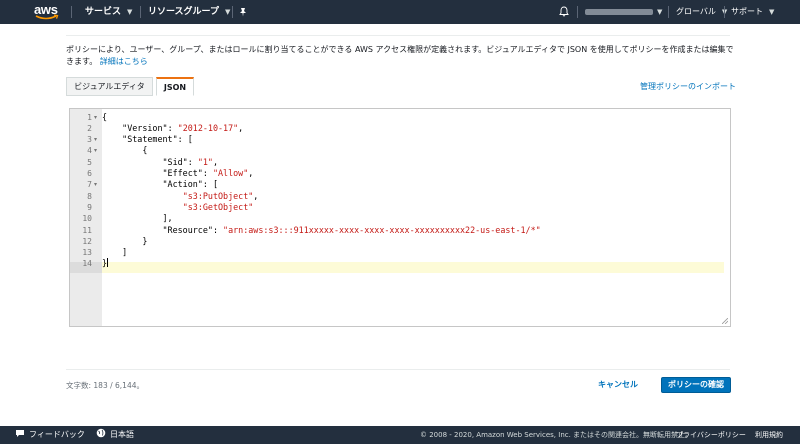  Describe the element at coordinates (175, 86) in the screenshot. I see `tab-json: JSON` at that location.